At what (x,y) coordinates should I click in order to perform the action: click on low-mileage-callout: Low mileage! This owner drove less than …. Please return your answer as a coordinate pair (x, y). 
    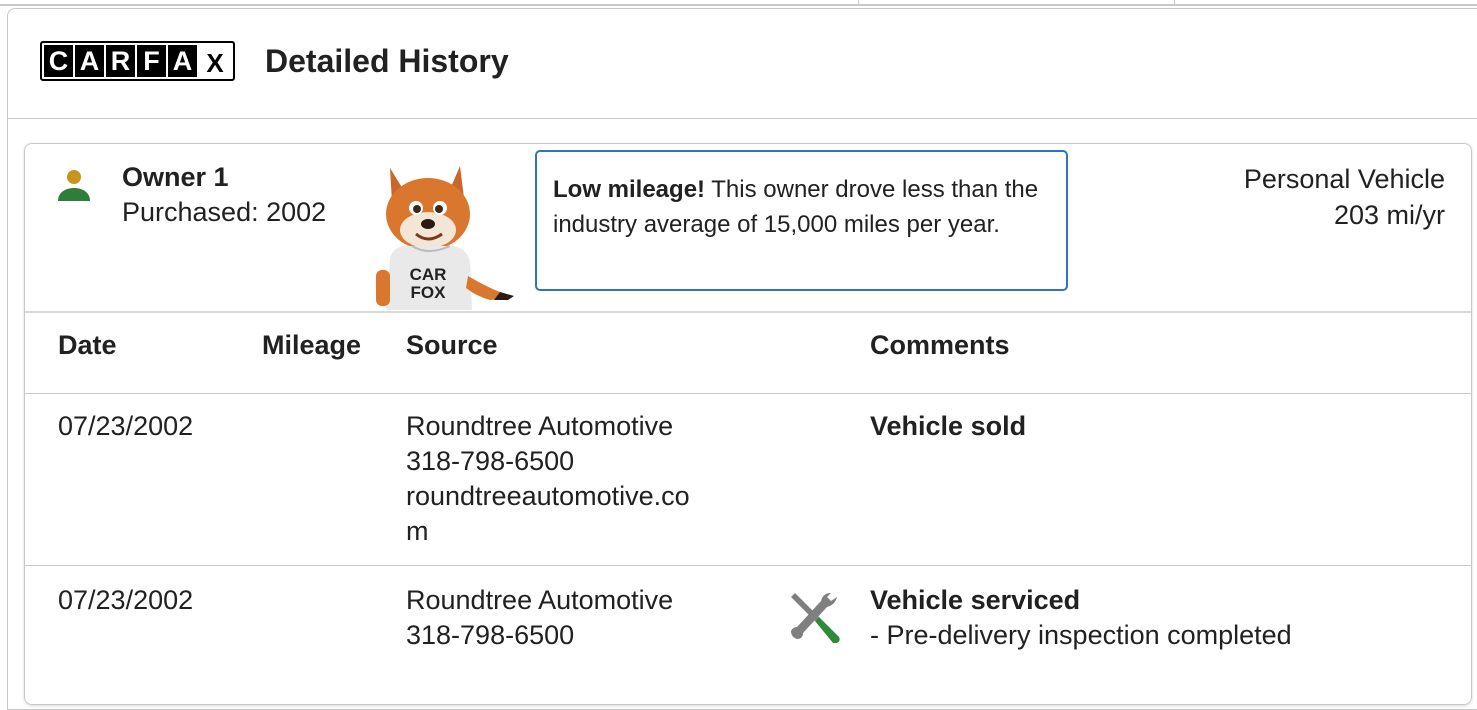
    Looking at the image, I should click on (801, 220).